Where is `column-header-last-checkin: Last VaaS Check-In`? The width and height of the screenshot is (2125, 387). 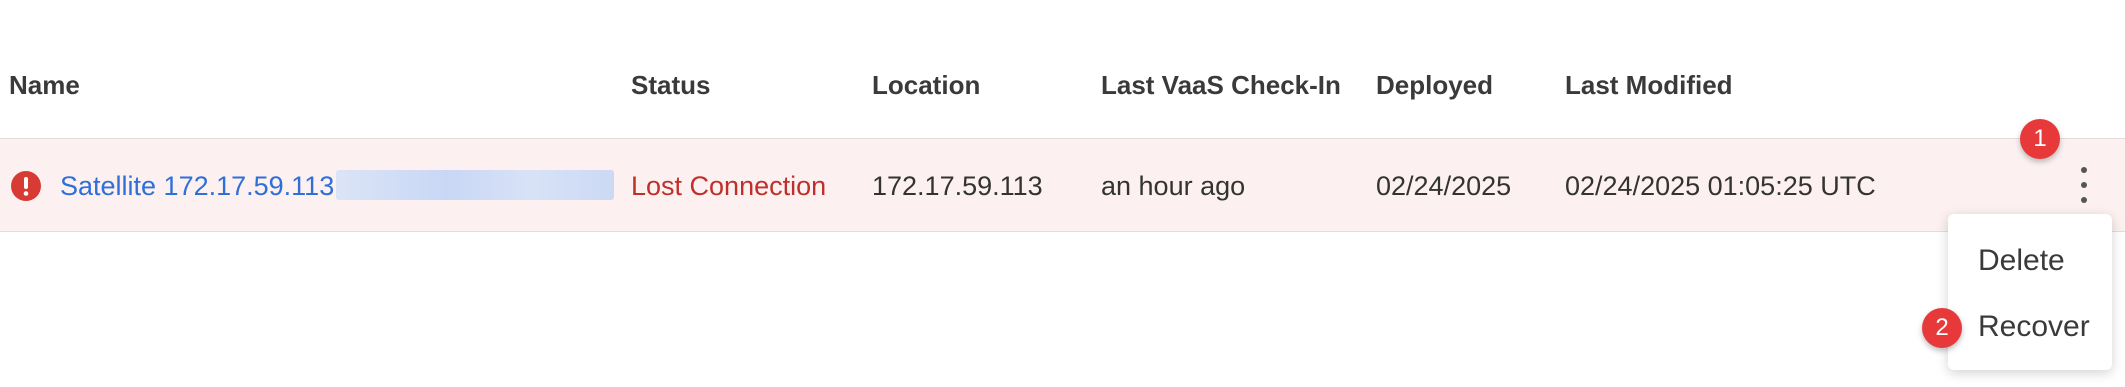 column-header-last-checkin: Last VaaS Check-In is located at coordinates (1221, 85).